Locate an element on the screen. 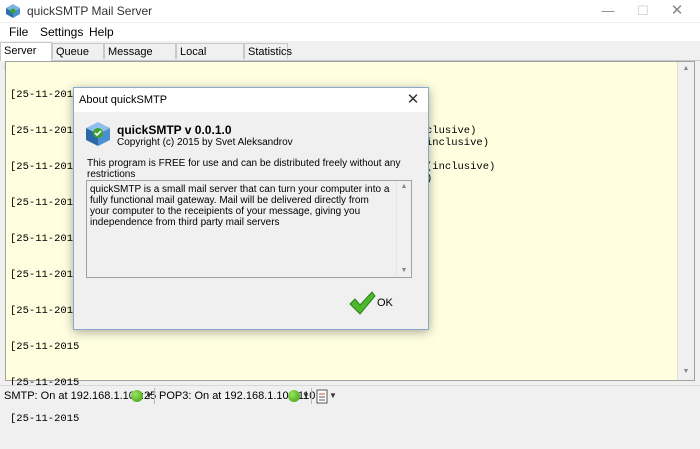  copyright-text: Copyright (c) 2015 by Svet Aleksandrov is located at coordinates (205, 142).